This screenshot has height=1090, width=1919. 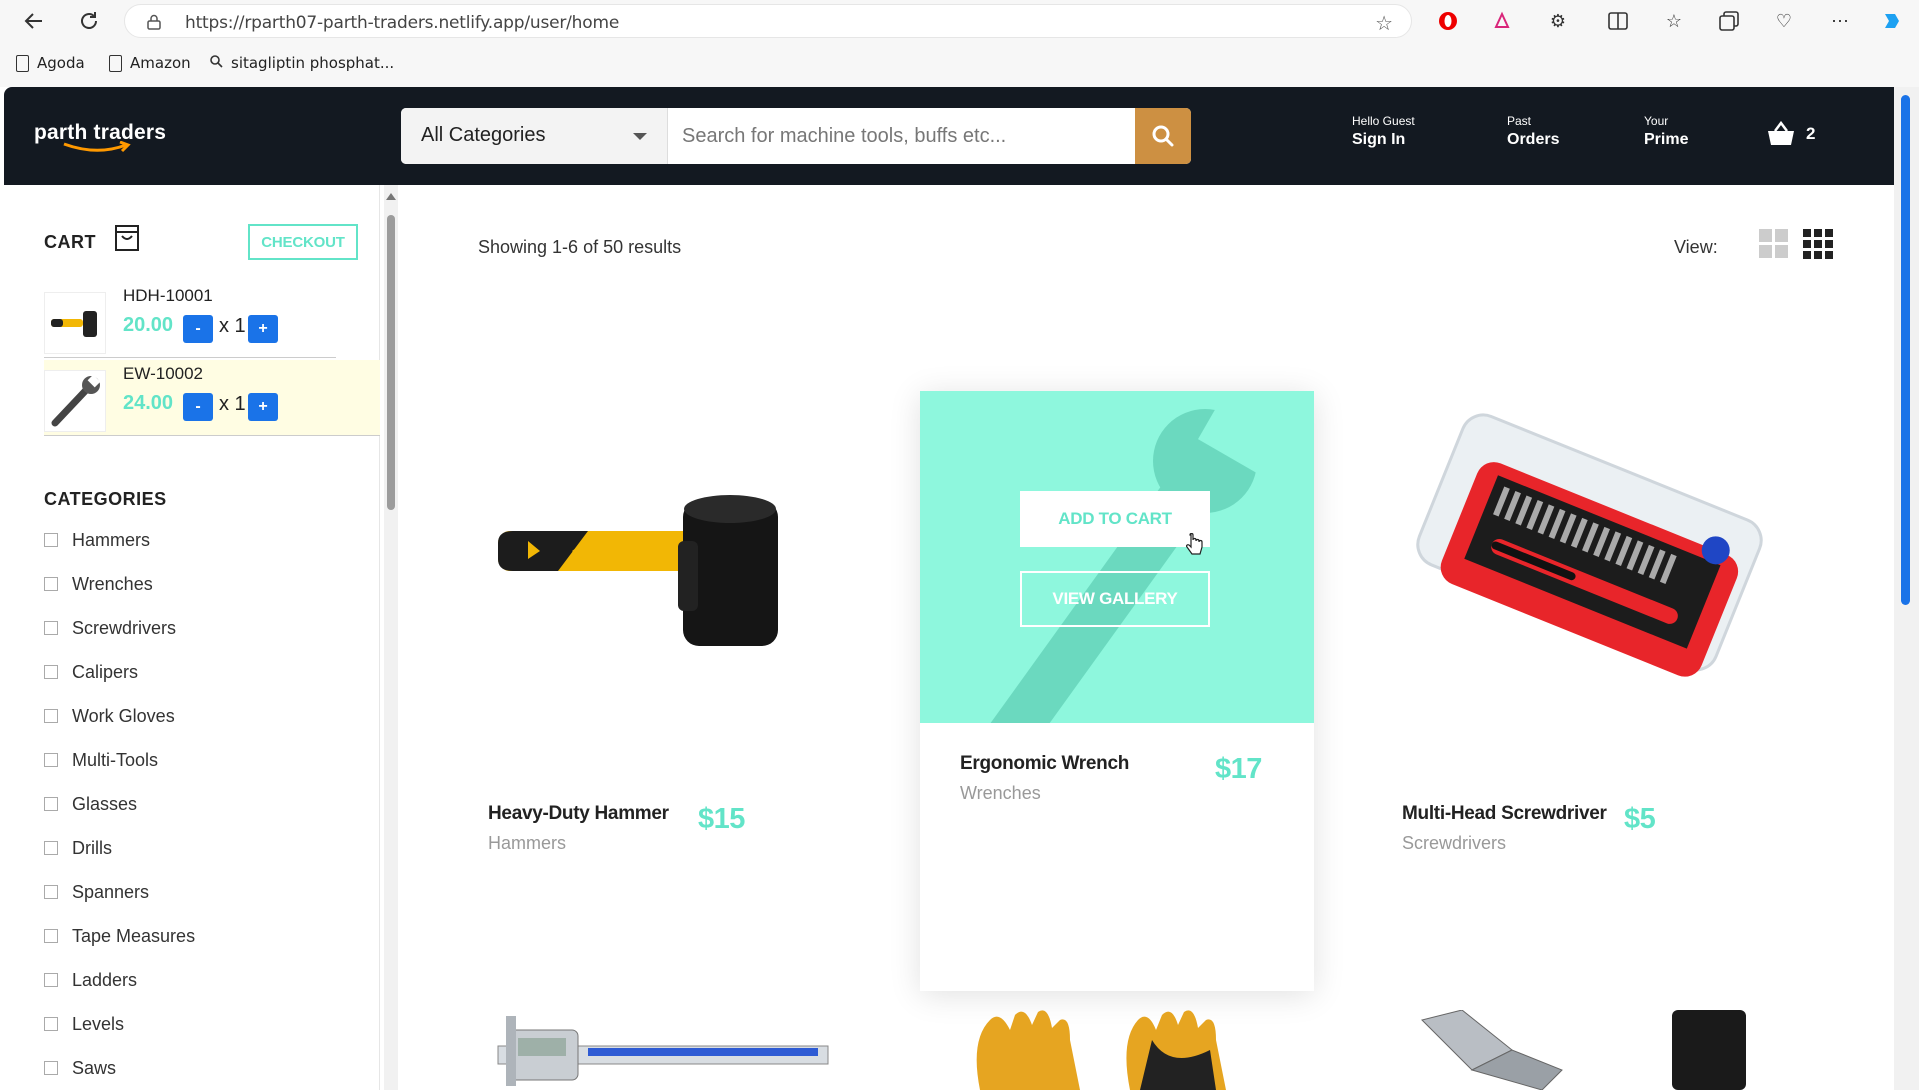 I want to click on category-item: Multi-Tools, so click(x=169, y=760).